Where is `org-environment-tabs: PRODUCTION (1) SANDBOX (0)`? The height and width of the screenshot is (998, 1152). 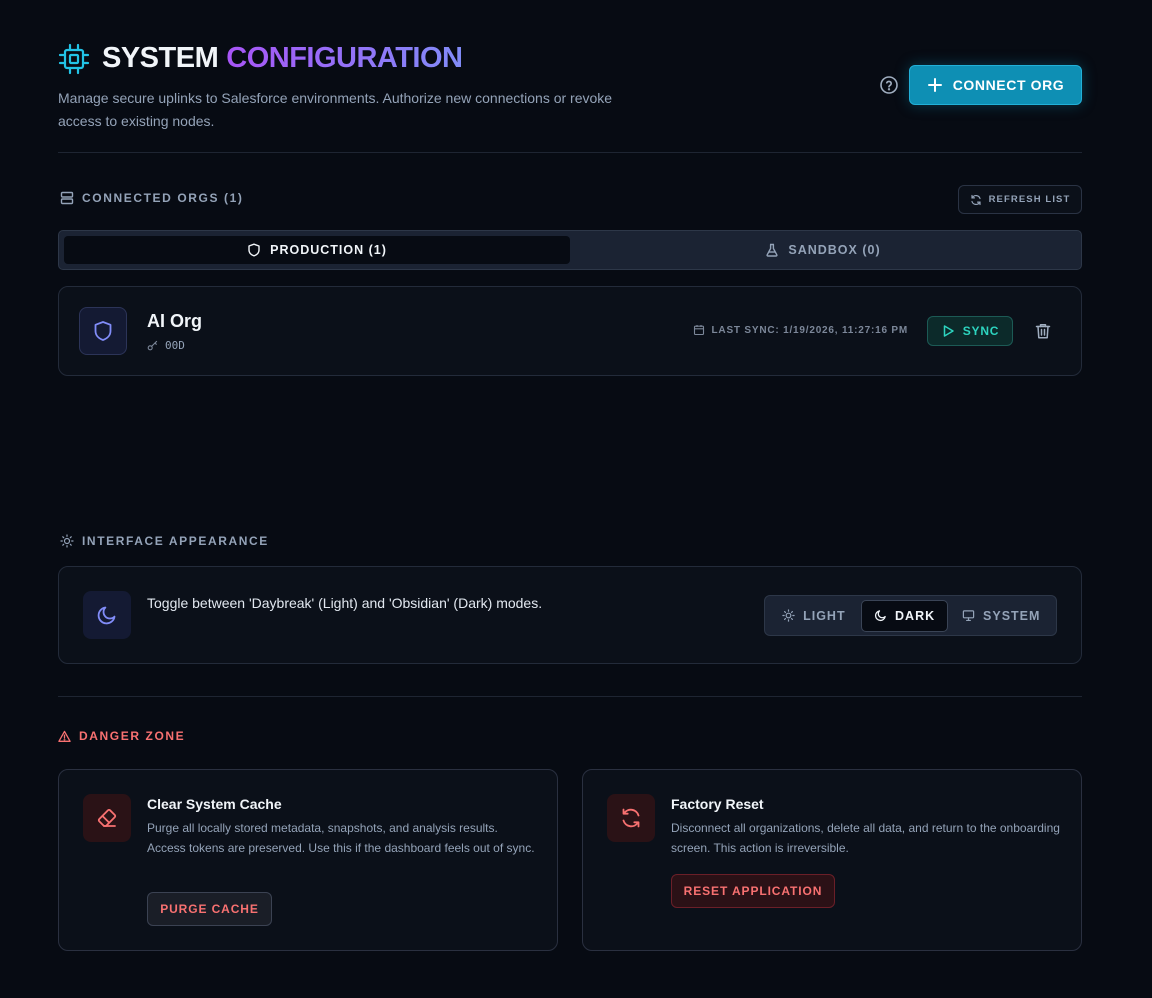 org-environment-tabs: PRODUCTION (1) SANDBOX (0) is located at coordinates (570, 250).